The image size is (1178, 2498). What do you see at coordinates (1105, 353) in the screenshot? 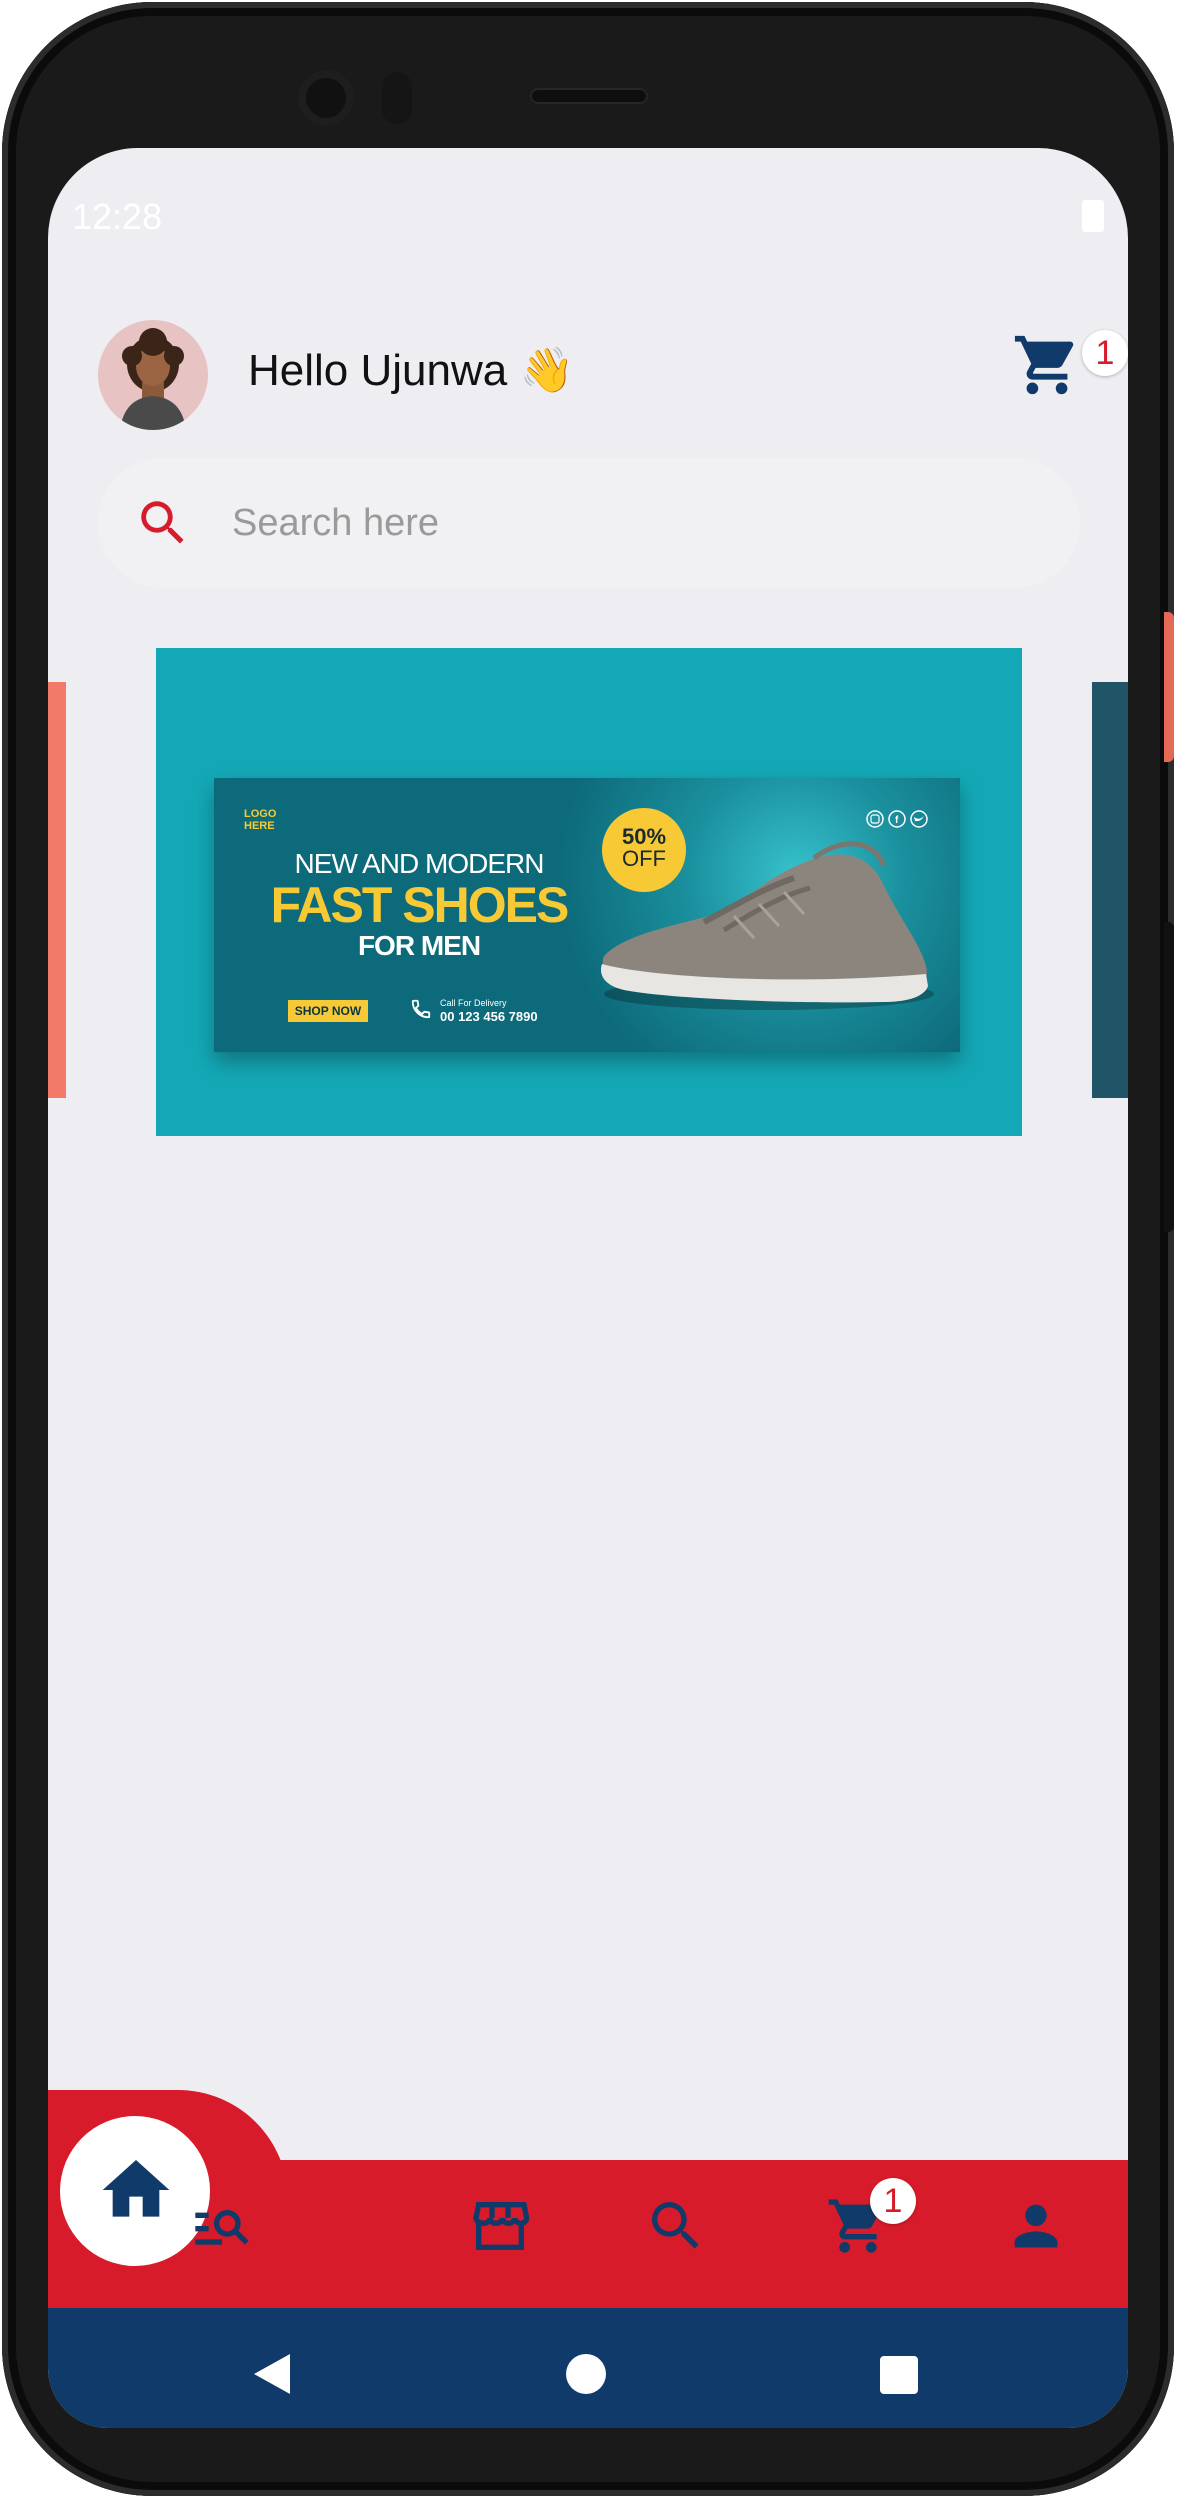
I see `cart-badge: 1` at bounding box center [1105, 353].